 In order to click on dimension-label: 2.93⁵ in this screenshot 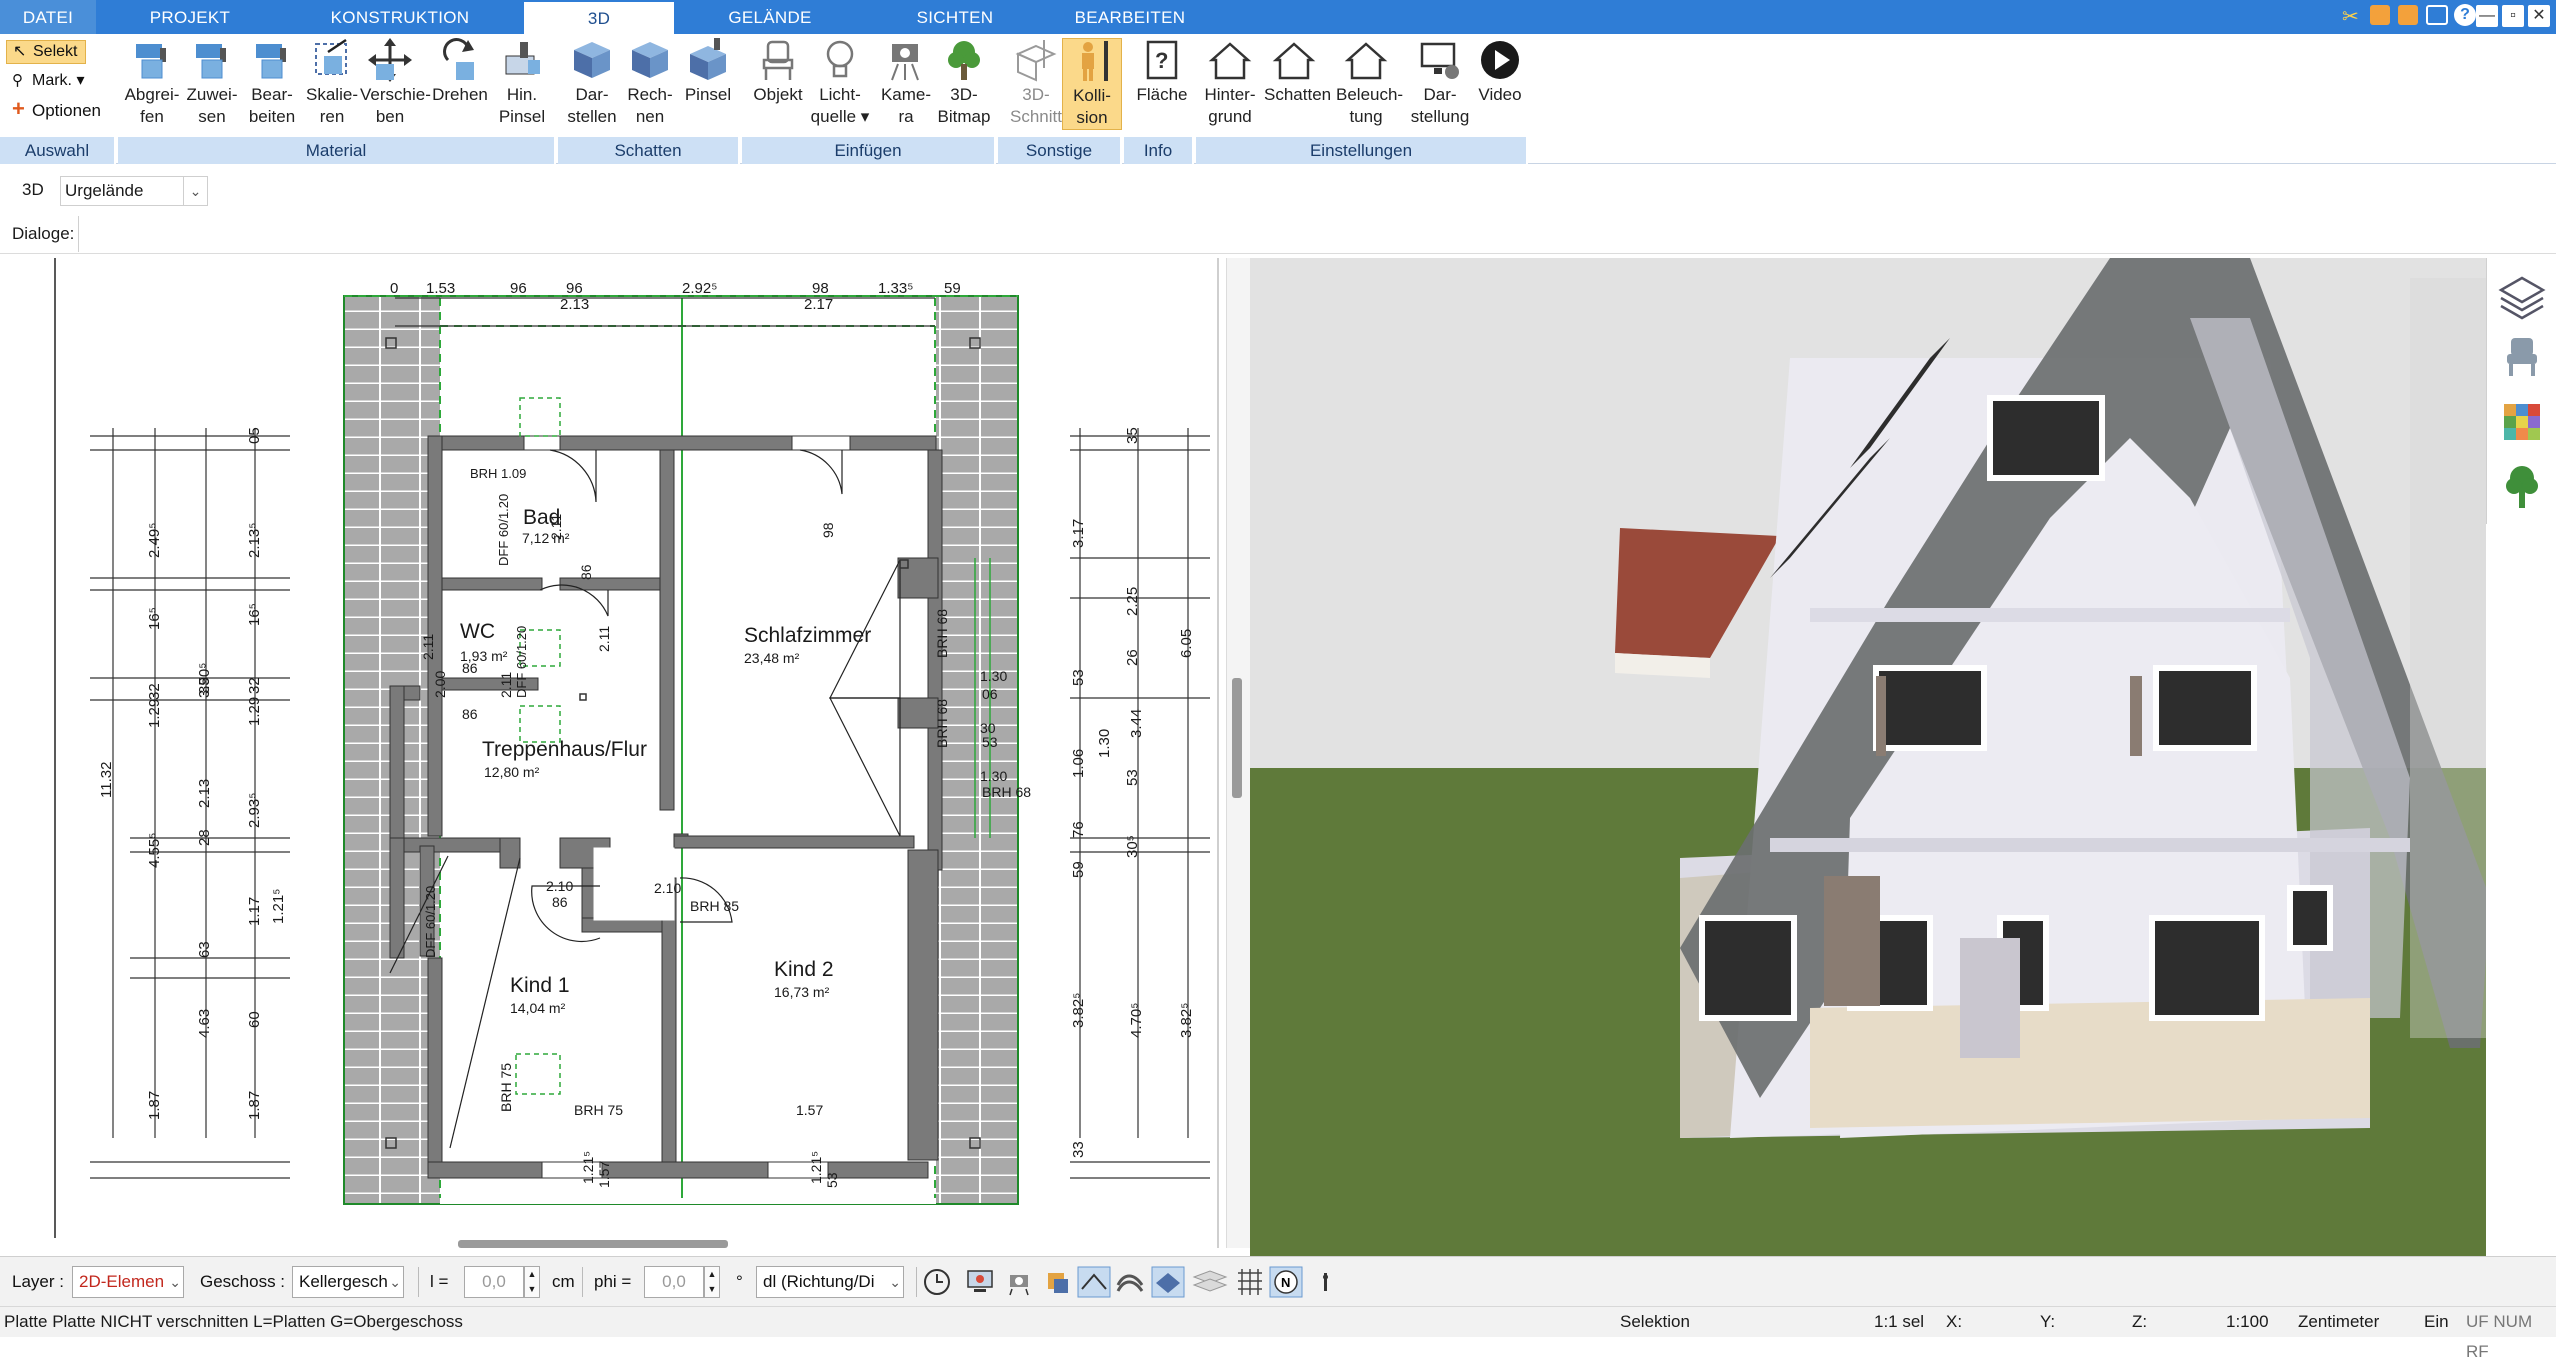, I will do `click(254, 810)`.